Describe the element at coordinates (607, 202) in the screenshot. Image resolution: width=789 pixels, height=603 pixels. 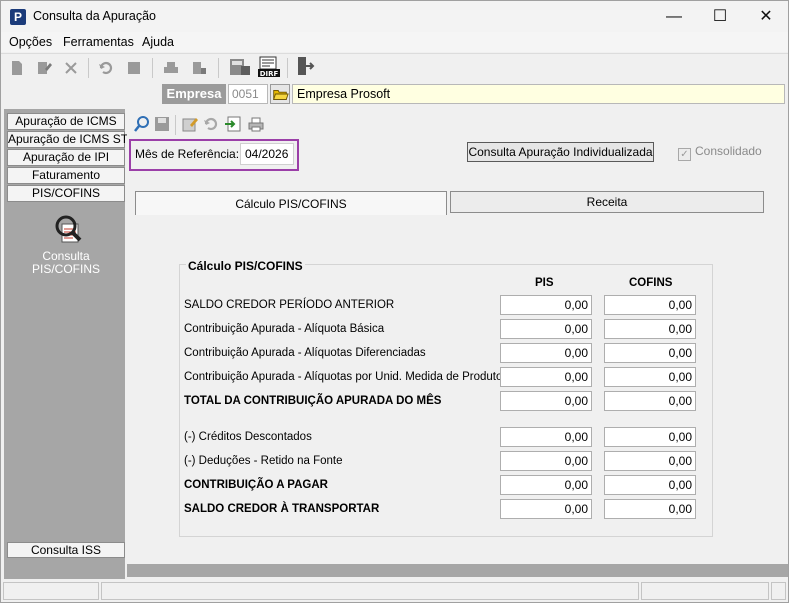
I see `tab-receita: Receita` at that location.